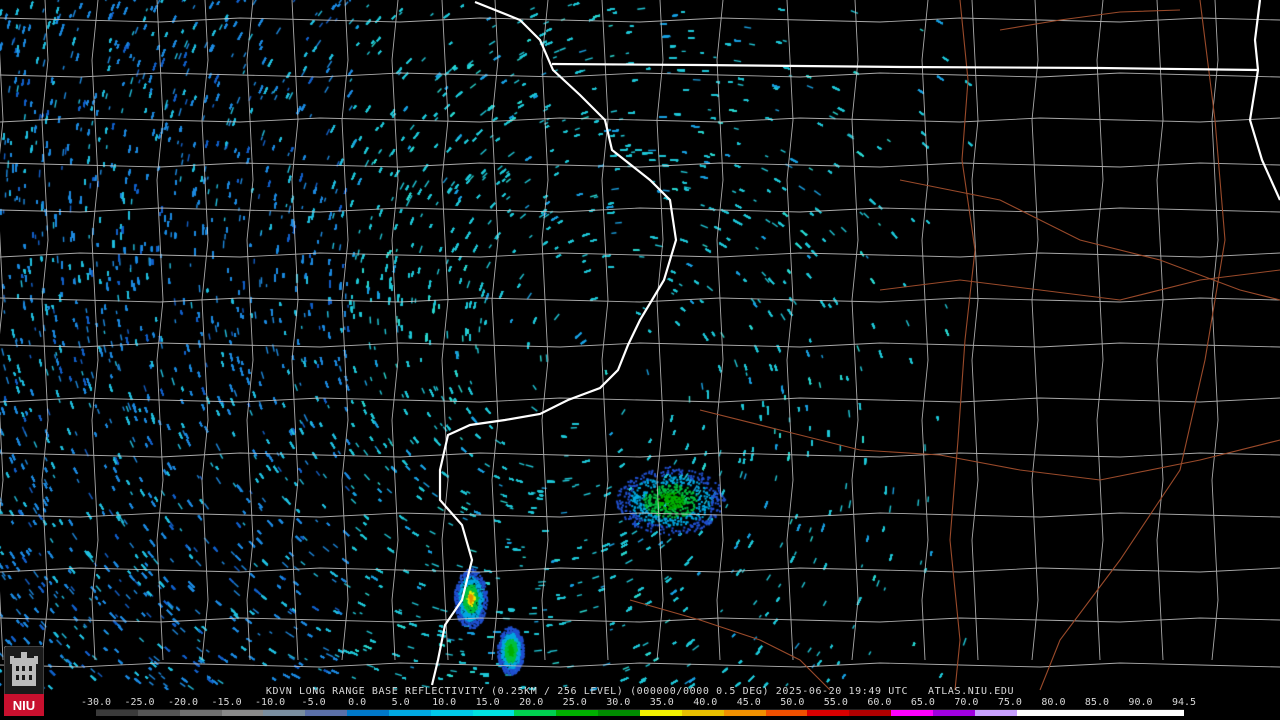 Image resolution: width=1280 pixels, height=720 pixels. What do you see at coordinates (1184, 702) in the screenshot?
I see `colorbar-tick-label: 94.5` at bounding box center [1184, 702].